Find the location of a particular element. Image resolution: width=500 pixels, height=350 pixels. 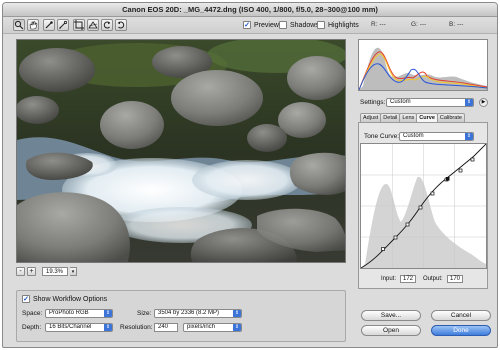

zoom-in-button: + is located at coordinates (31, 271).